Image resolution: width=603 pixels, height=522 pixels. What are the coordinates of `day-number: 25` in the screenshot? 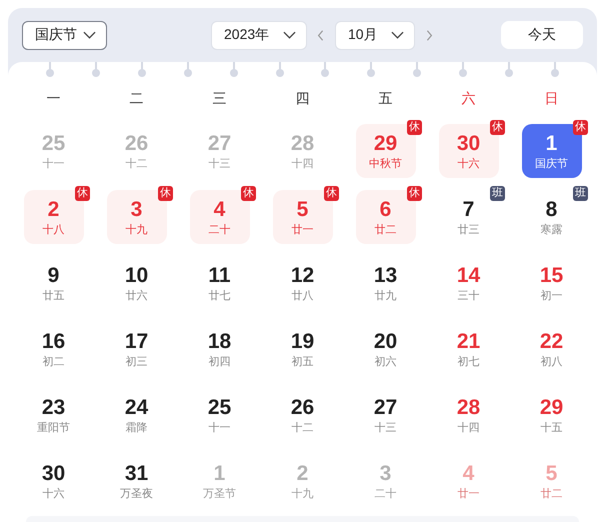 It's located at (54, 144).